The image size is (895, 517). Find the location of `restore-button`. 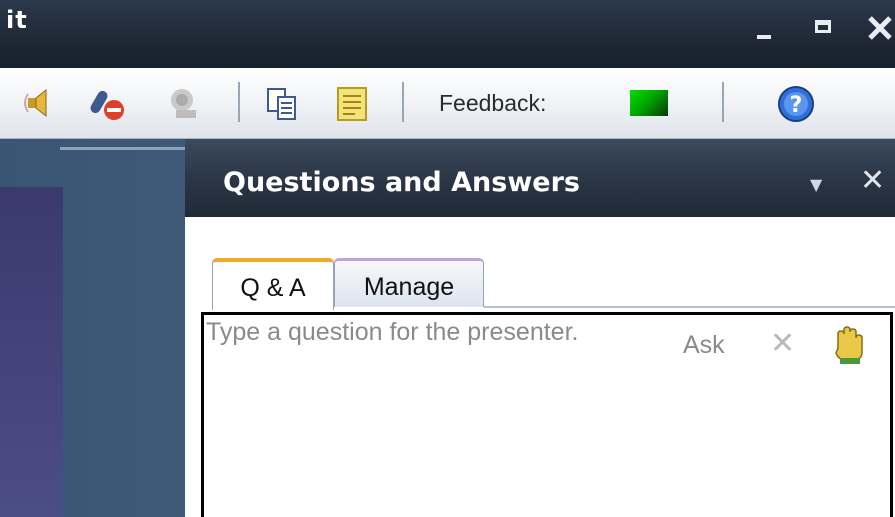

restore-button is located at coordinates (823, 23).